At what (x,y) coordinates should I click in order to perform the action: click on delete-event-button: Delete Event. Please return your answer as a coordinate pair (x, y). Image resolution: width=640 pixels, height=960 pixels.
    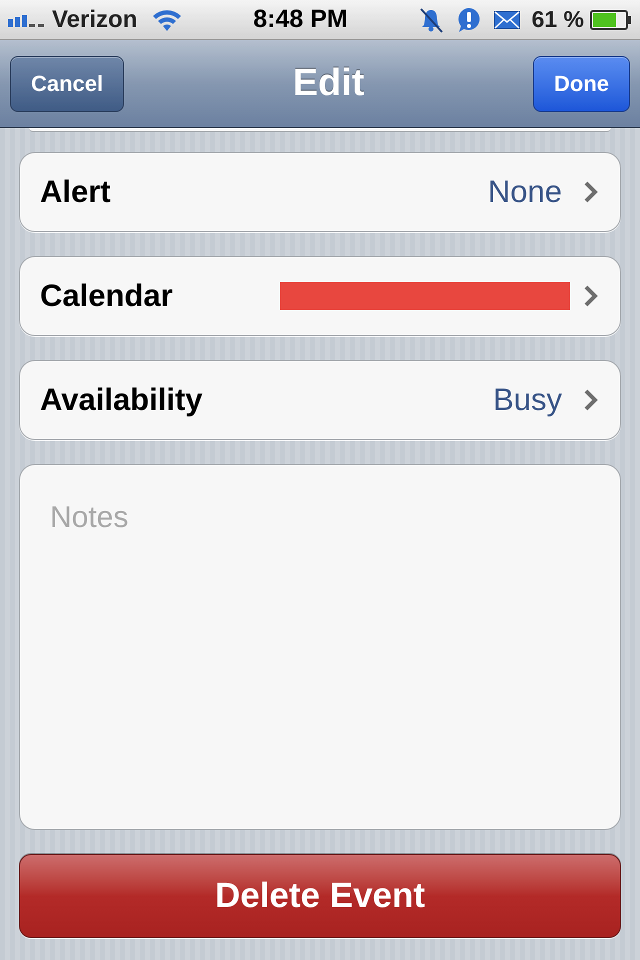
    Looking at the image, I should click on (320, 896).